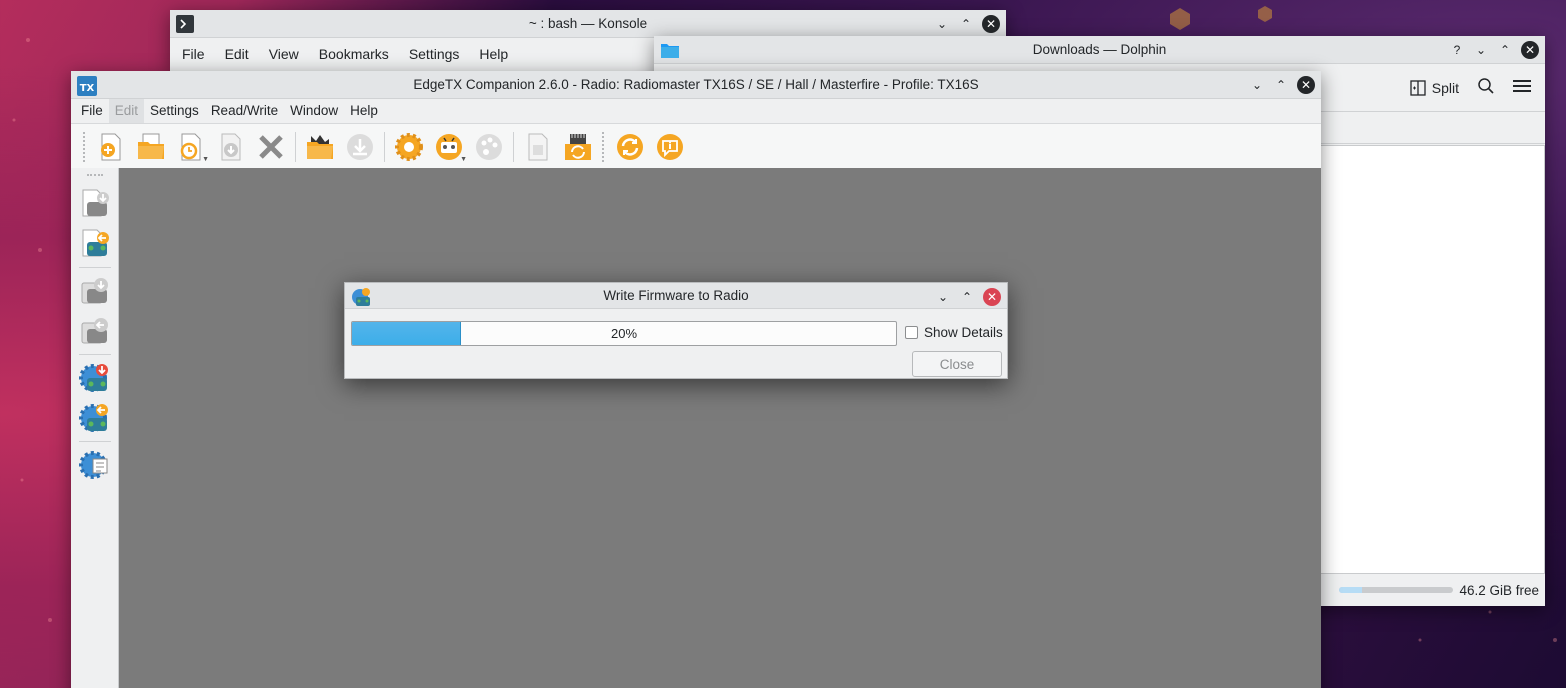 This screenshot has width=1566, height=688. I want to click on konsole-menu-settings: Settings, so click(434, 54).